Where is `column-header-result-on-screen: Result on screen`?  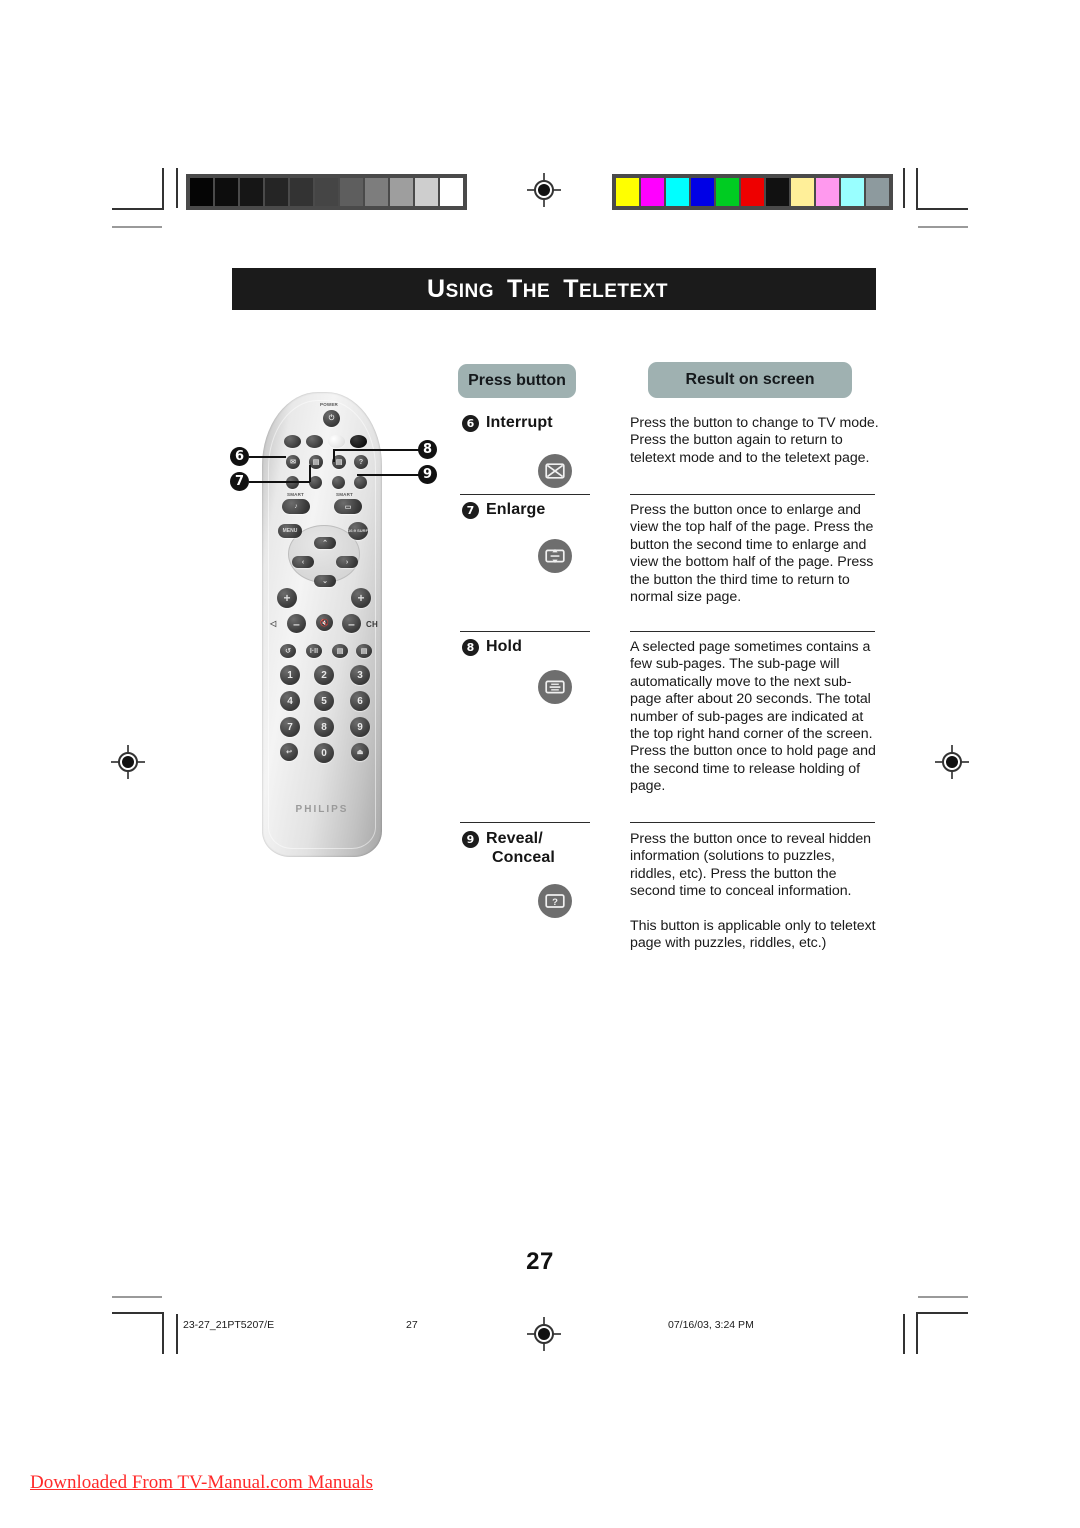
column-header-result-on-screen: Result on screen is located at coordinates (750, 380).